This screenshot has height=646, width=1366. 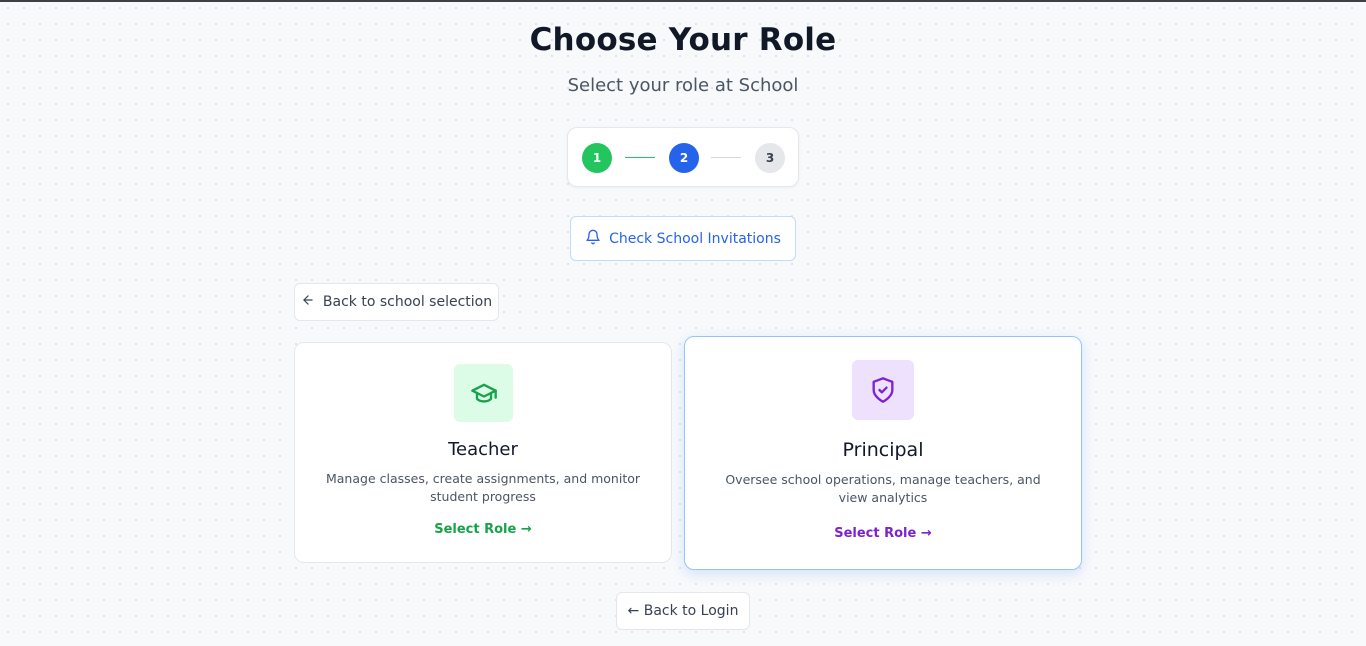 What do you see at coordinates (597, 158) in the screenshot?
I see `step-1-indicator: 1` at bounding box center [597, 158].